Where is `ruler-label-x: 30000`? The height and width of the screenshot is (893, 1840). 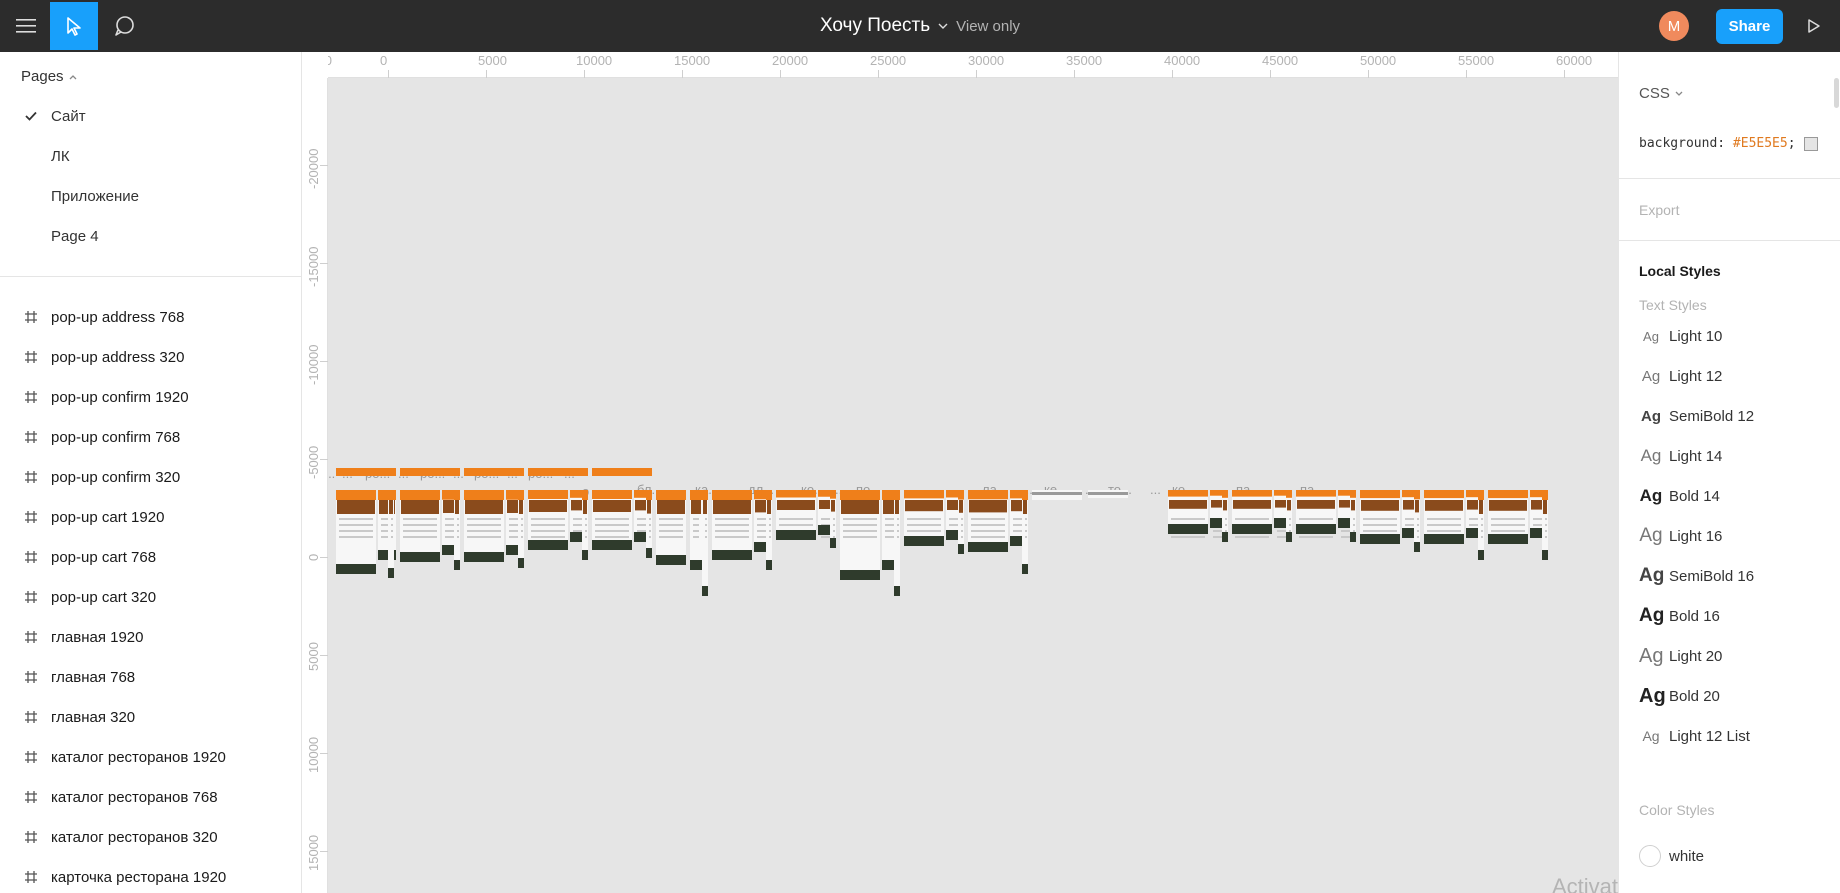
ruler-label-x: 30000 is located at coordinates (986, 60).